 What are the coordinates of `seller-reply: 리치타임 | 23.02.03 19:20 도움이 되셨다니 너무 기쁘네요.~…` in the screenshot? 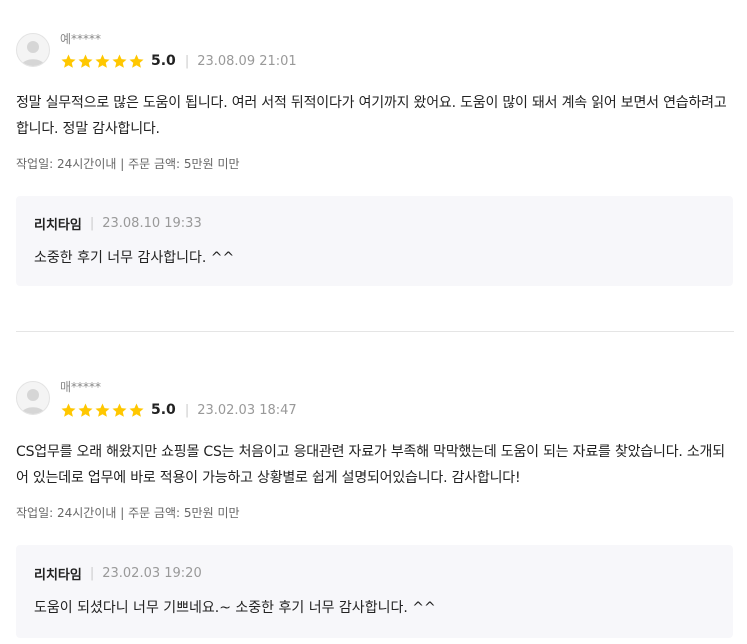 It's located at (374, 591).